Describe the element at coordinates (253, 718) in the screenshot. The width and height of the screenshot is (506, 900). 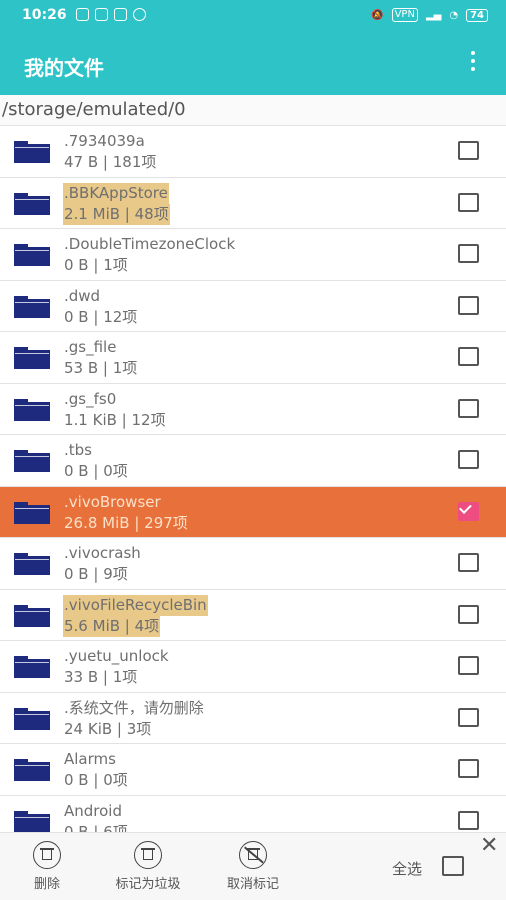
I see `file-row: .系统文件，请勿删除 24 KiB | 3项` at that location.